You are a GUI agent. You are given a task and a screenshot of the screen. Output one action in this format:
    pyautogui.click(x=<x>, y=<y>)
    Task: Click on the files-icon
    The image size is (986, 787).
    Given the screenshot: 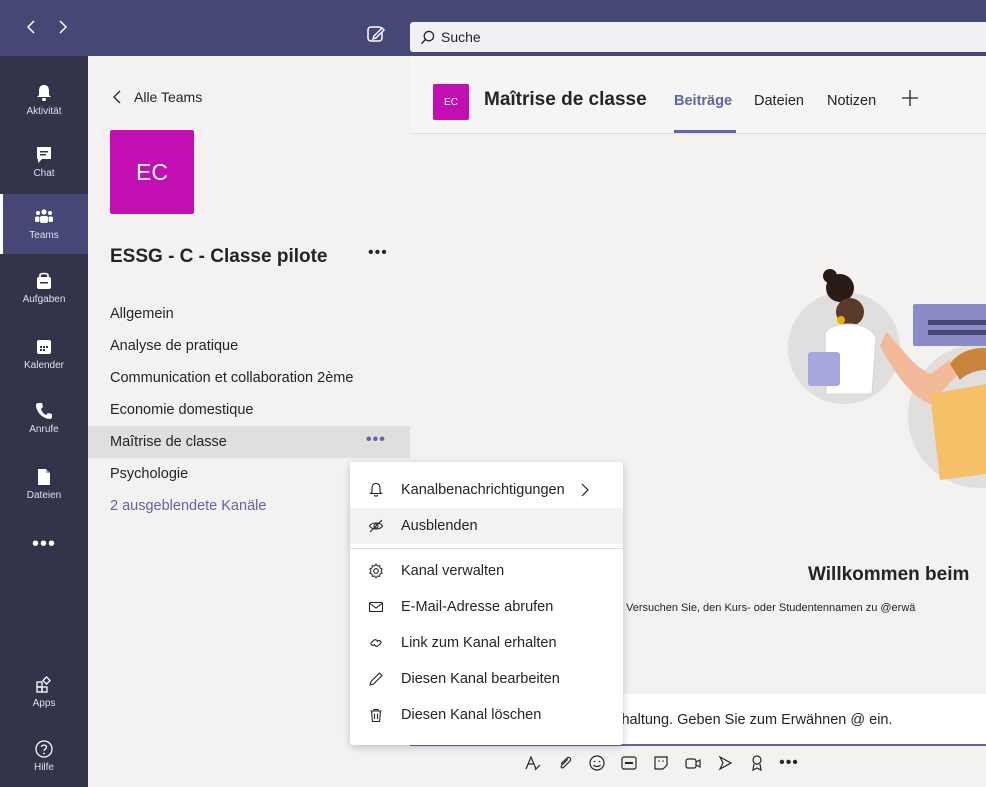 What is the action you would take?
    pyautogui.click(x=44, y=477)
    